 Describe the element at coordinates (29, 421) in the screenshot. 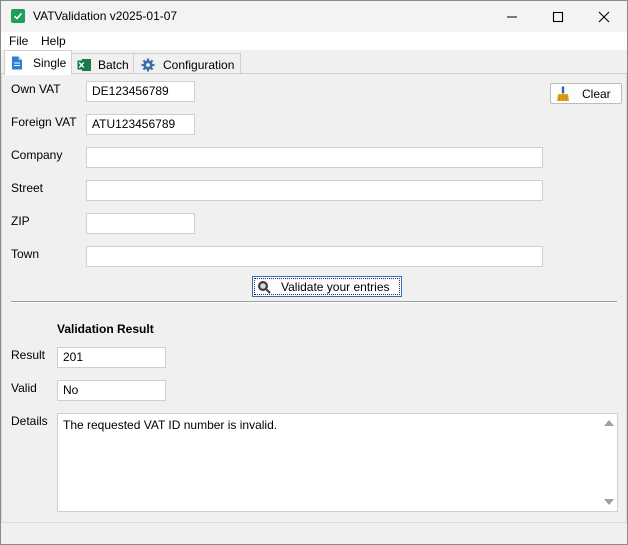

I see `details-label: Details` at that location.